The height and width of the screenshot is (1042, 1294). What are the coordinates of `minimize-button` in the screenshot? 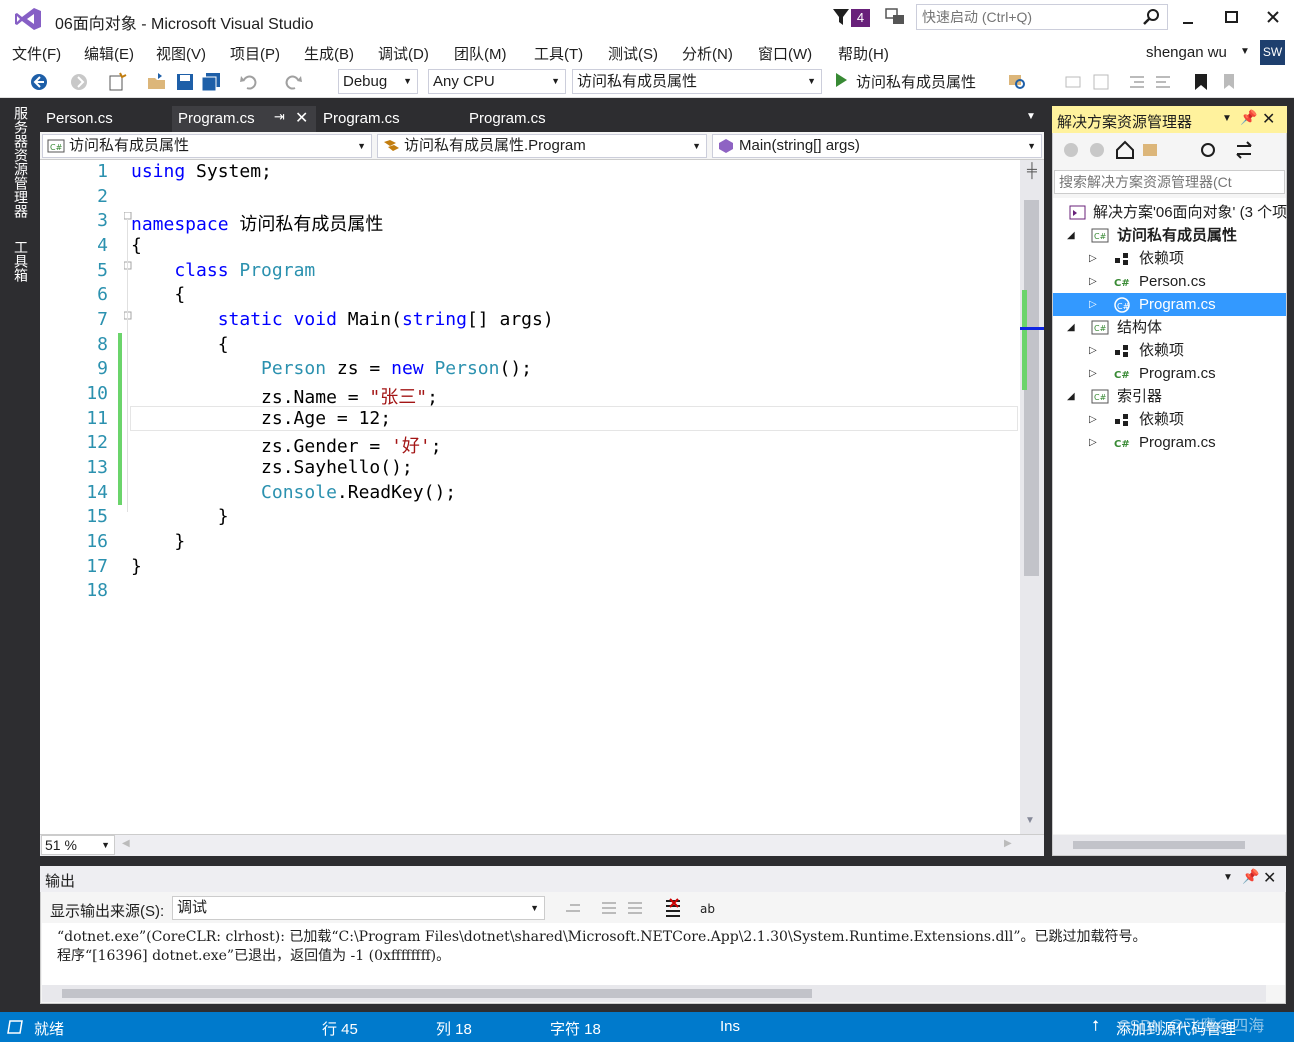 It's located at (1188, 18).